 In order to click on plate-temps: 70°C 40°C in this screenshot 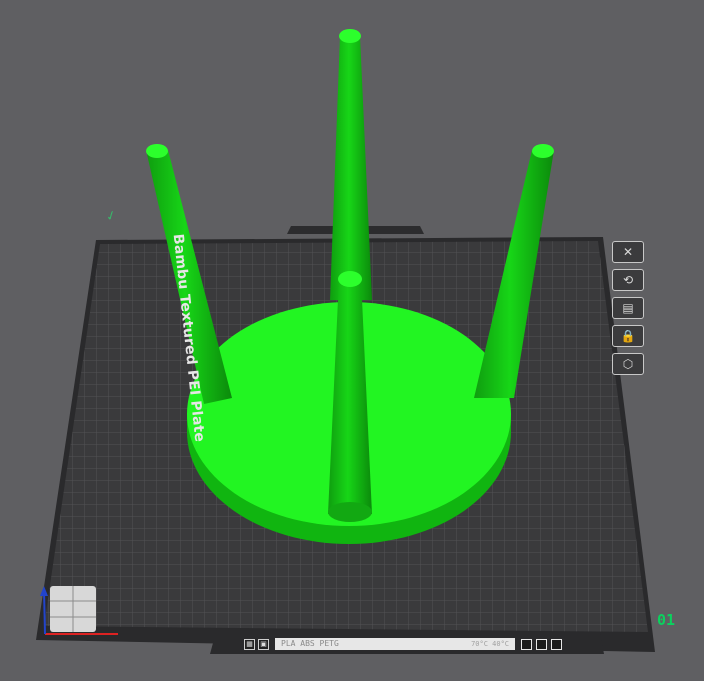, I will do `click(490, 644)`.